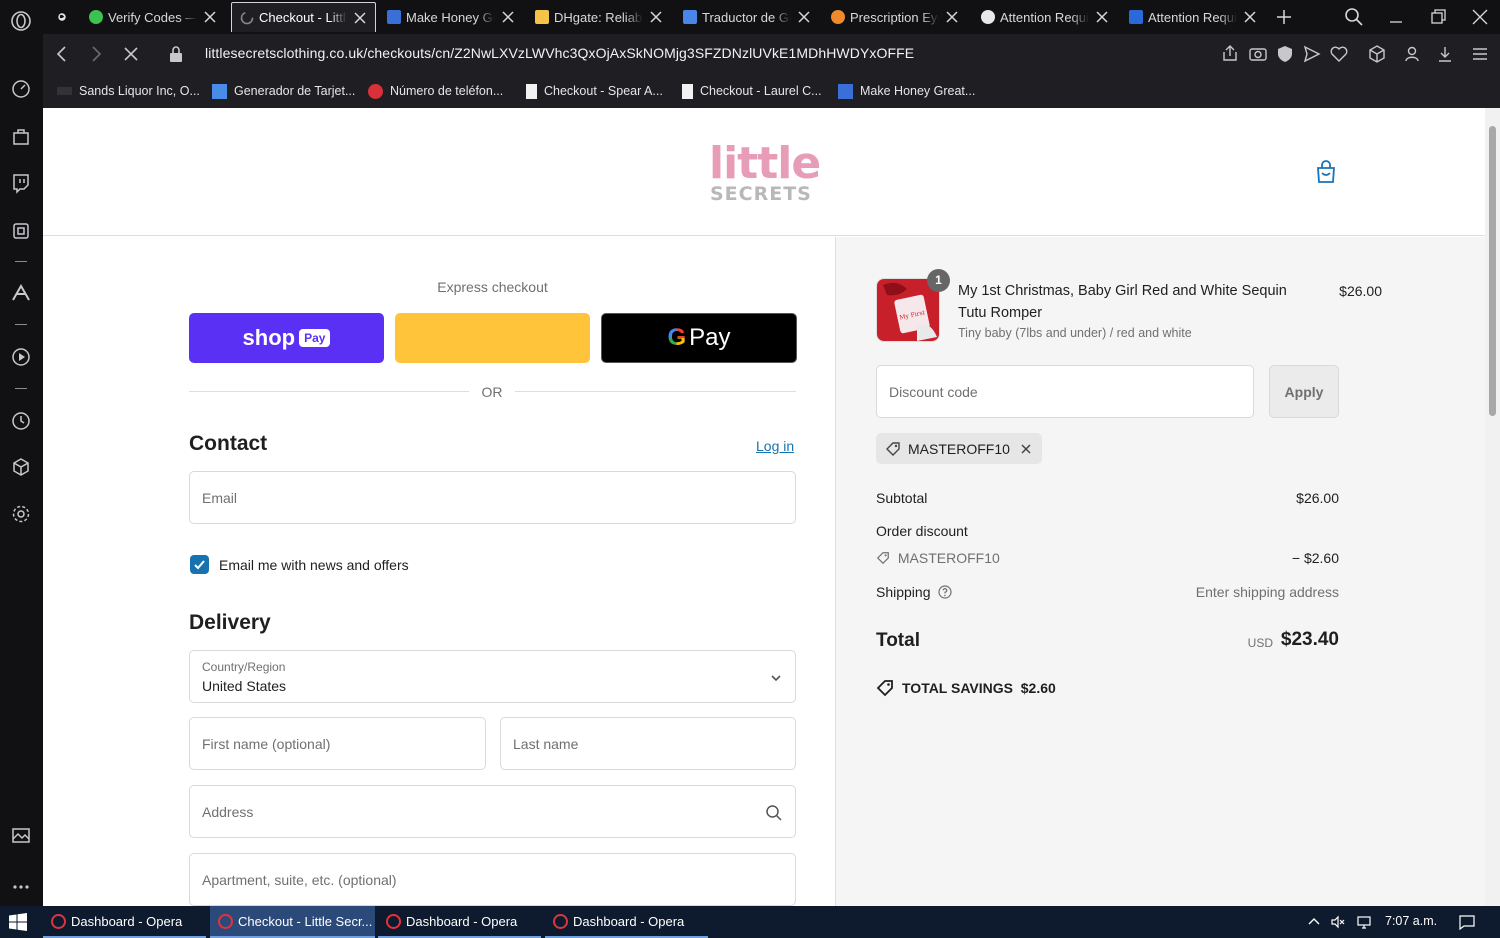 This screenshot has width=1500, height=938. What do you see at coordinates (1480, 17) in the screenshot?
I see `close-window-icon` at bounding box center [1480, 17].